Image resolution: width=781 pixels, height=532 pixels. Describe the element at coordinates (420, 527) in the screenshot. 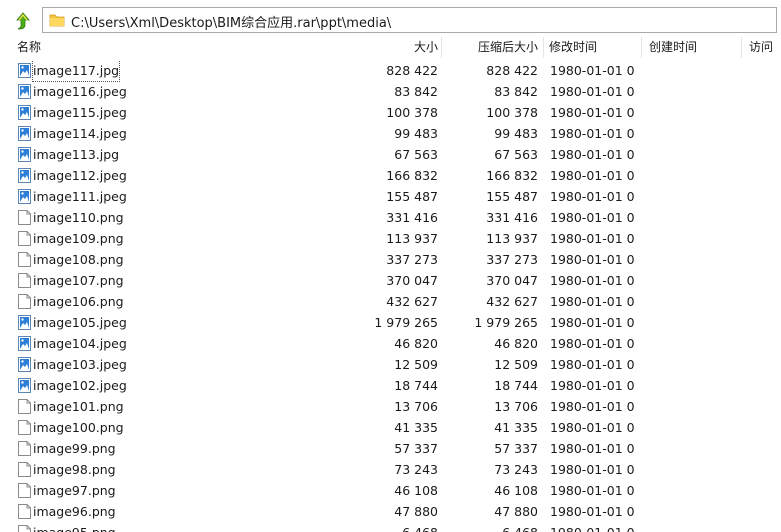

I see `file-size: 6 468` at that location.